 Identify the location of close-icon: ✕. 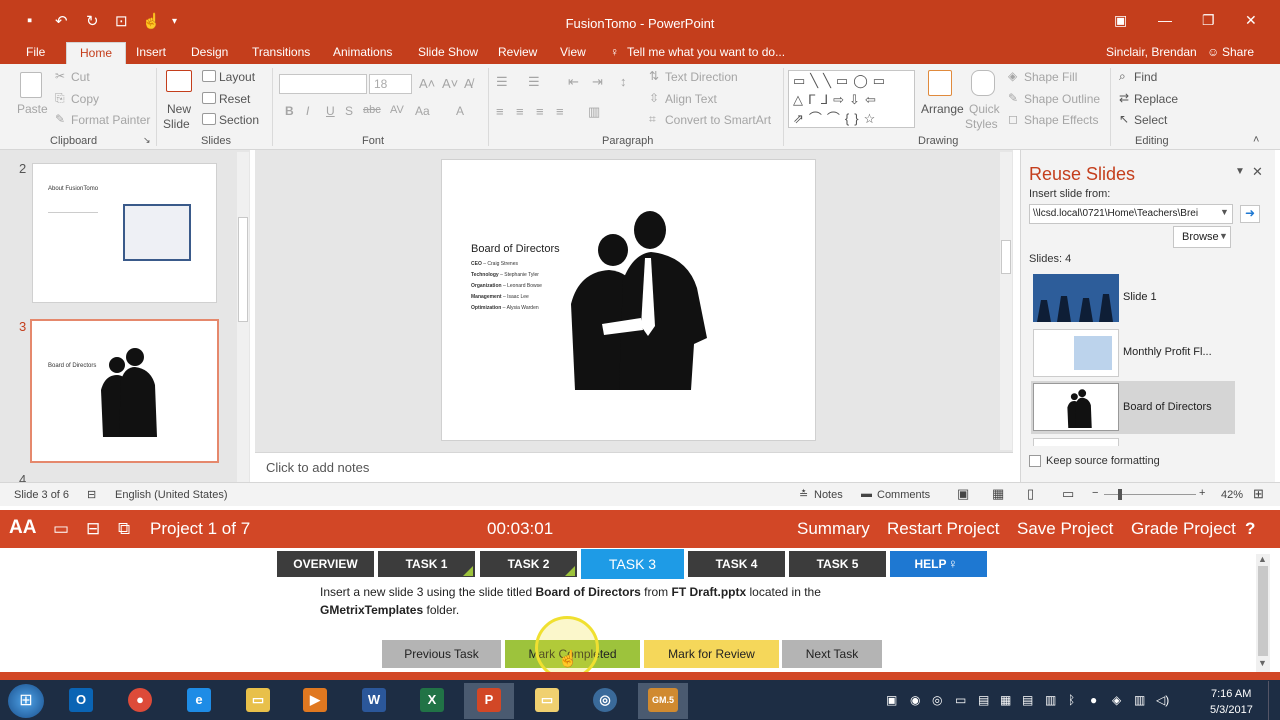
(1251, 20).